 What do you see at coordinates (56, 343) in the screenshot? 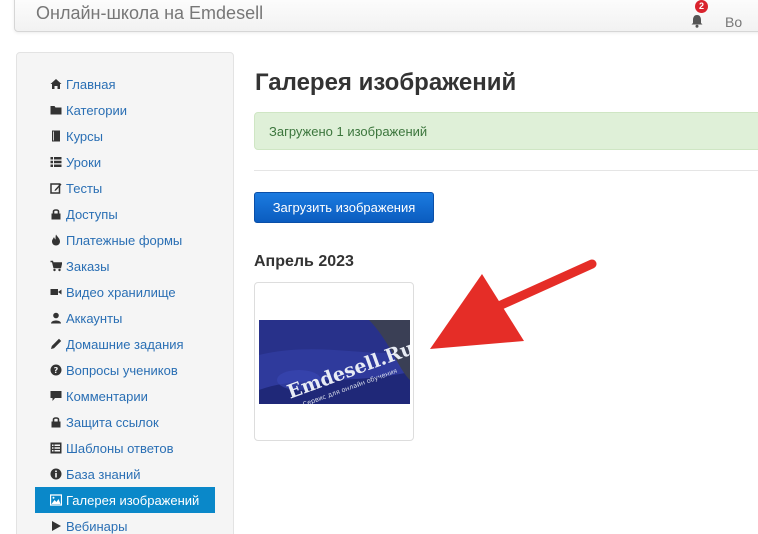
I see `pencil-icon` at bounding box center [56, 343].